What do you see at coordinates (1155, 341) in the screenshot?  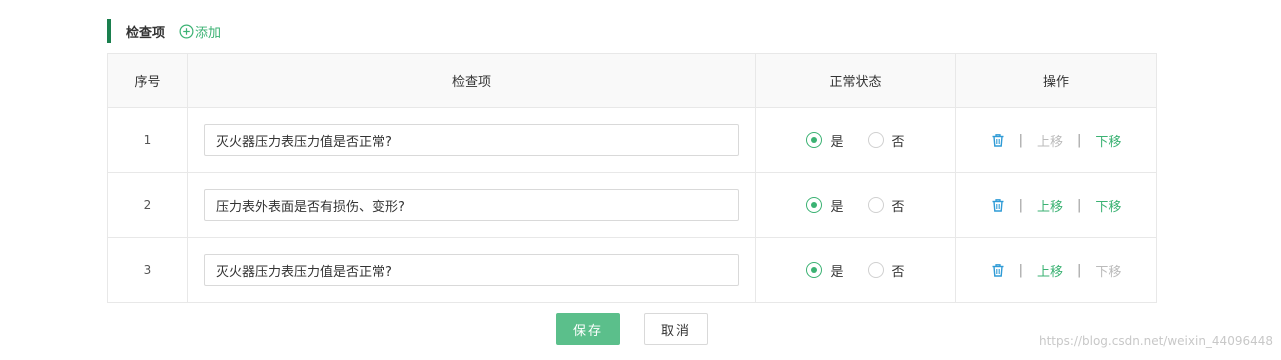 I see `watermark: https://blog.csdn.net/weixin_44096448` at bounding box center [1155, 341].